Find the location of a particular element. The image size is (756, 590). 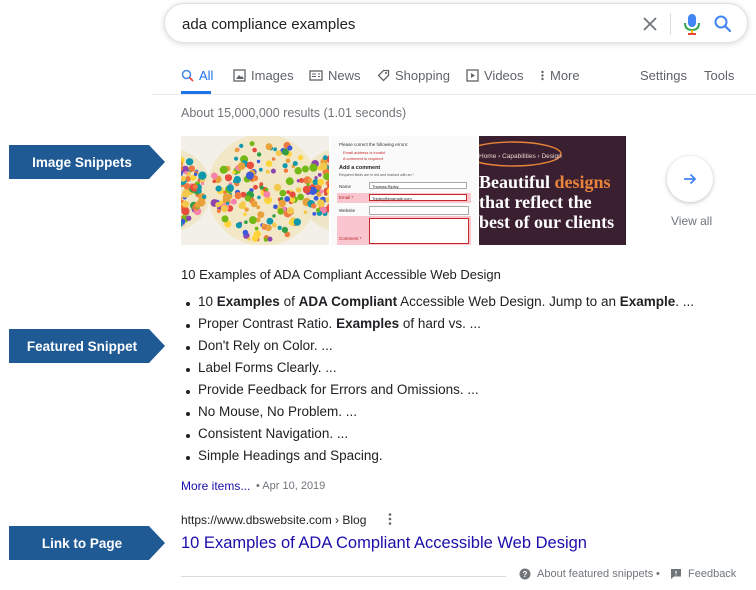

tools-link: Tools is located at coordinates (719, 75).